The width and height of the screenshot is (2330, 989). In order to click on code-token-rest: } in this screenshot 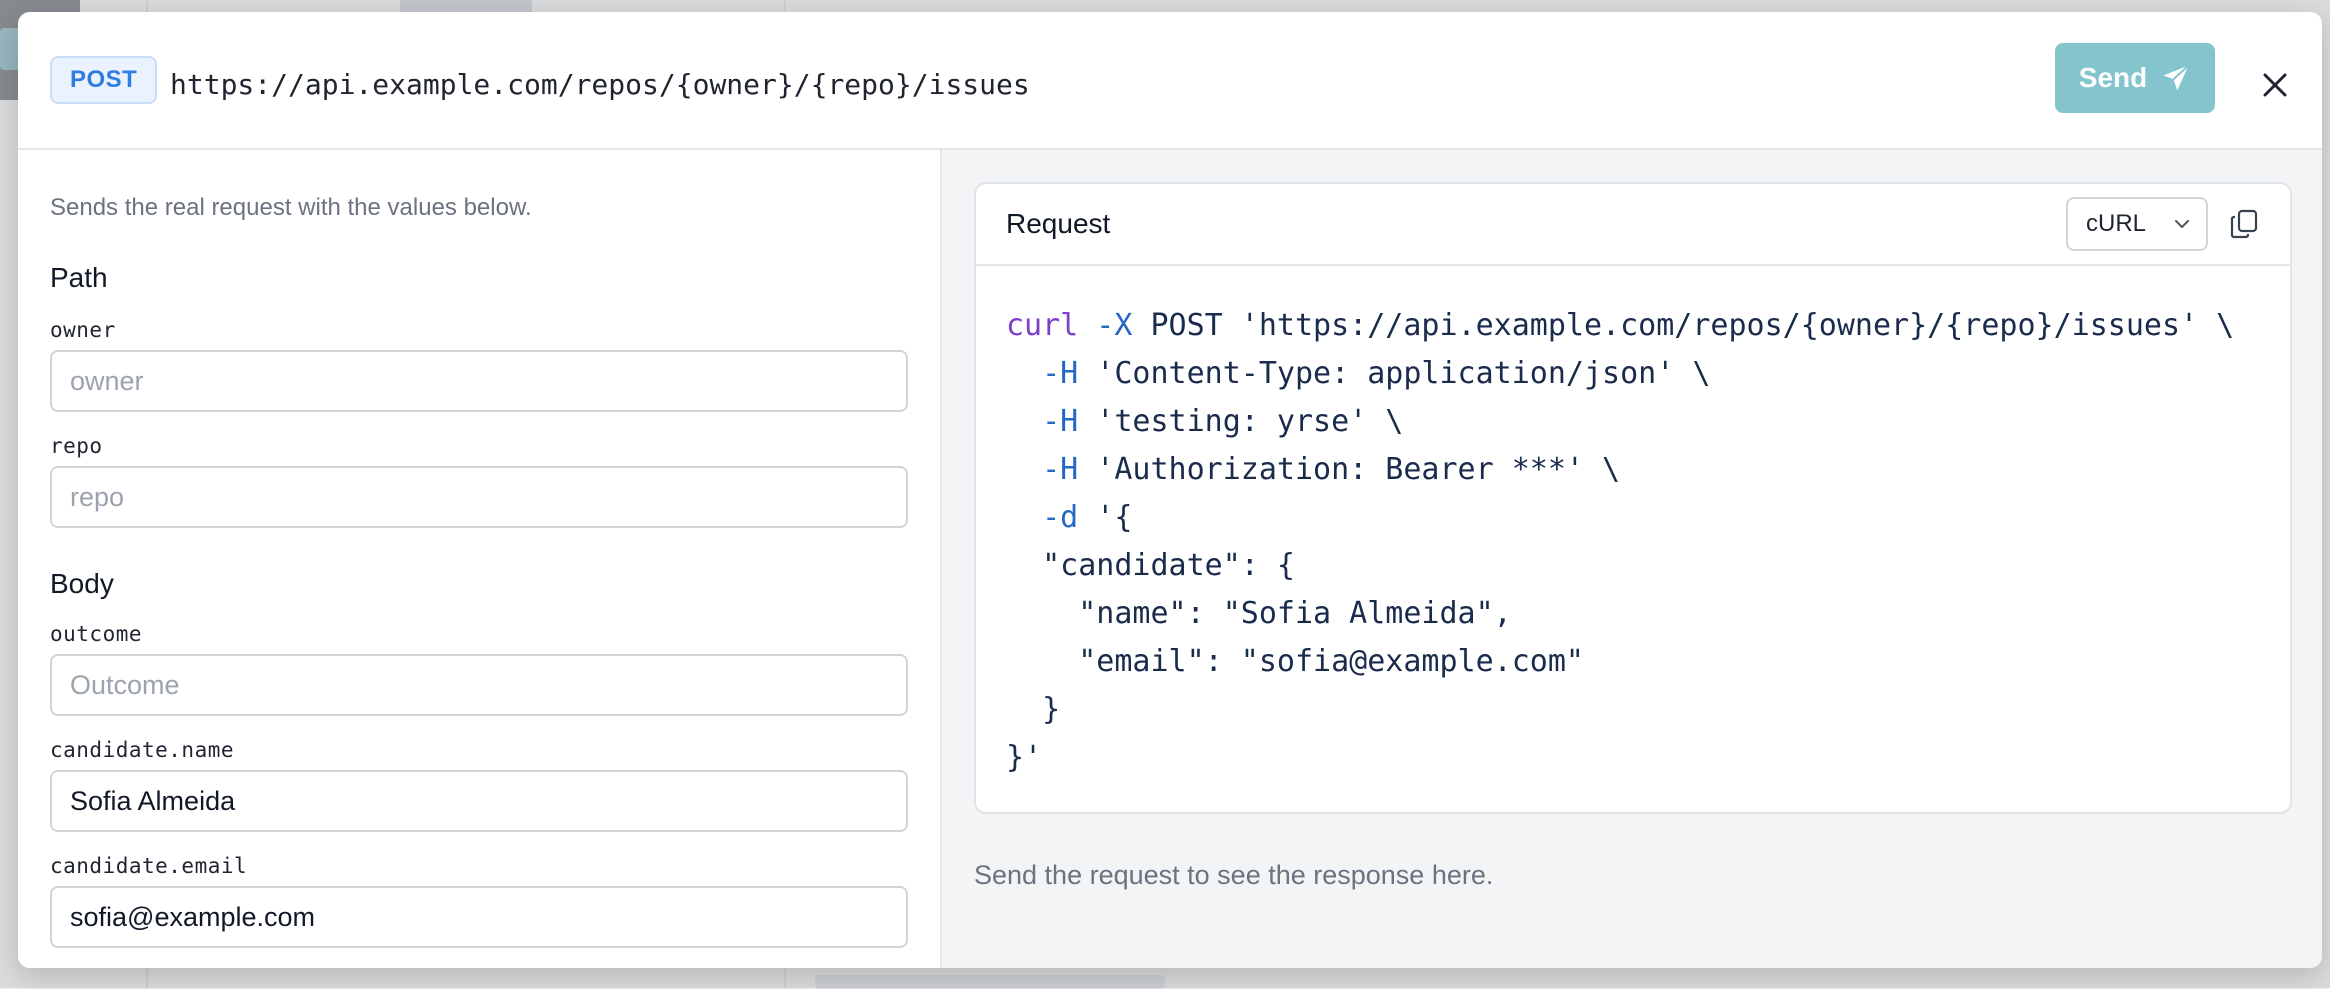, I will do `click(1033, 709)`.